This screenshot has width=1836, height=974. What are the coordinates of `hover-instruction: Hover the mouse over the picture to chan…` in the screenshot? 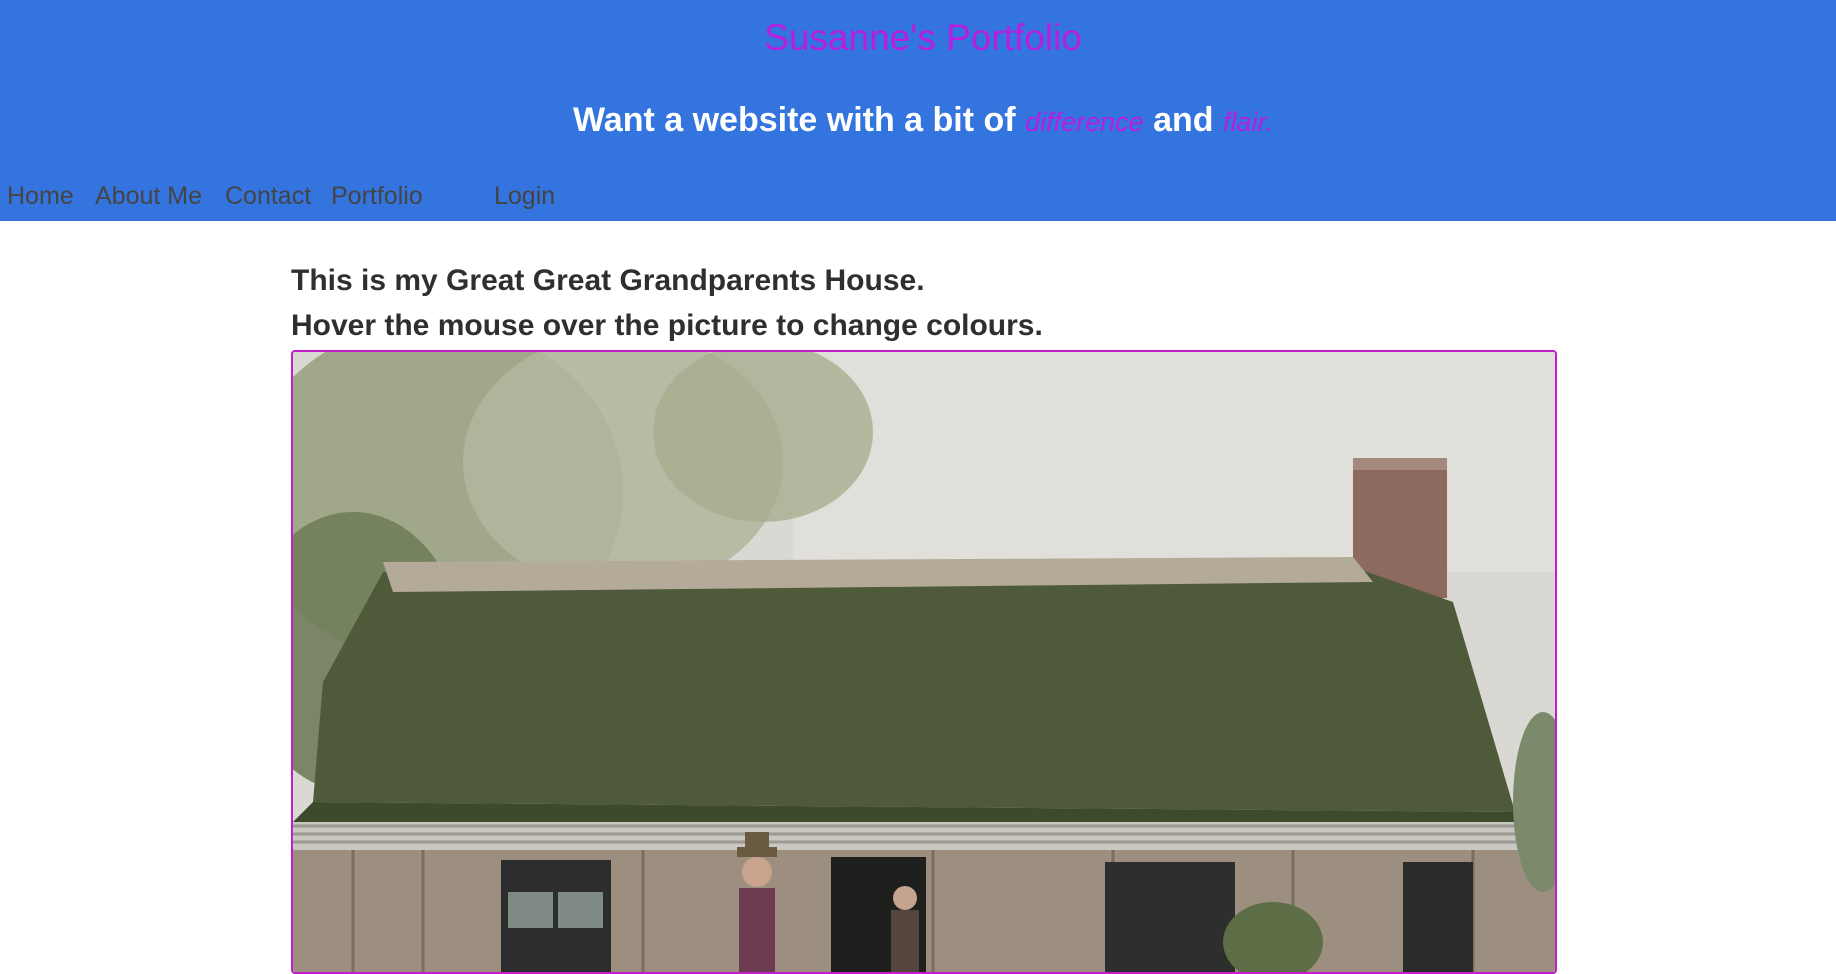 It's located at (667, 325).